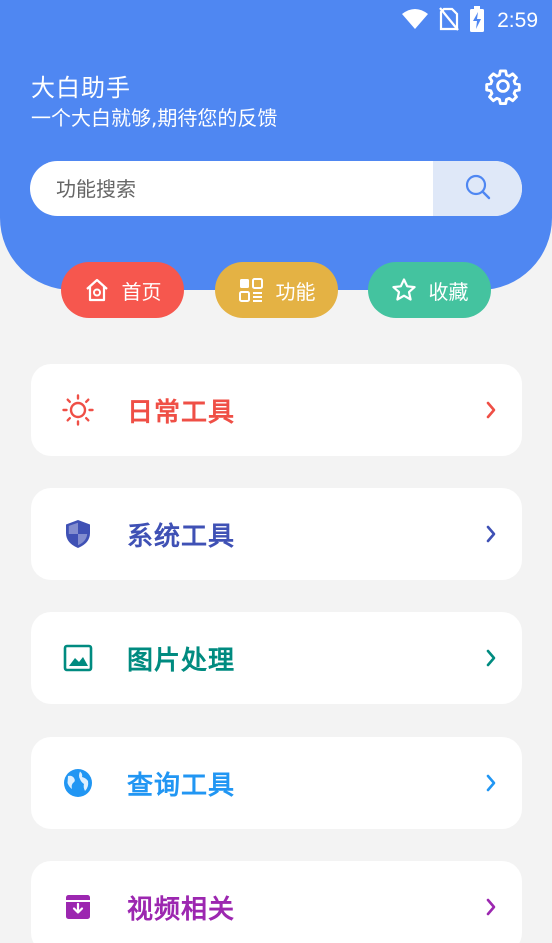 This screenshot has height=943, width=552. What do you see at coordinates (503, 86) in the screenshot?
I see `settings-button` at bounding box center [503, 86].